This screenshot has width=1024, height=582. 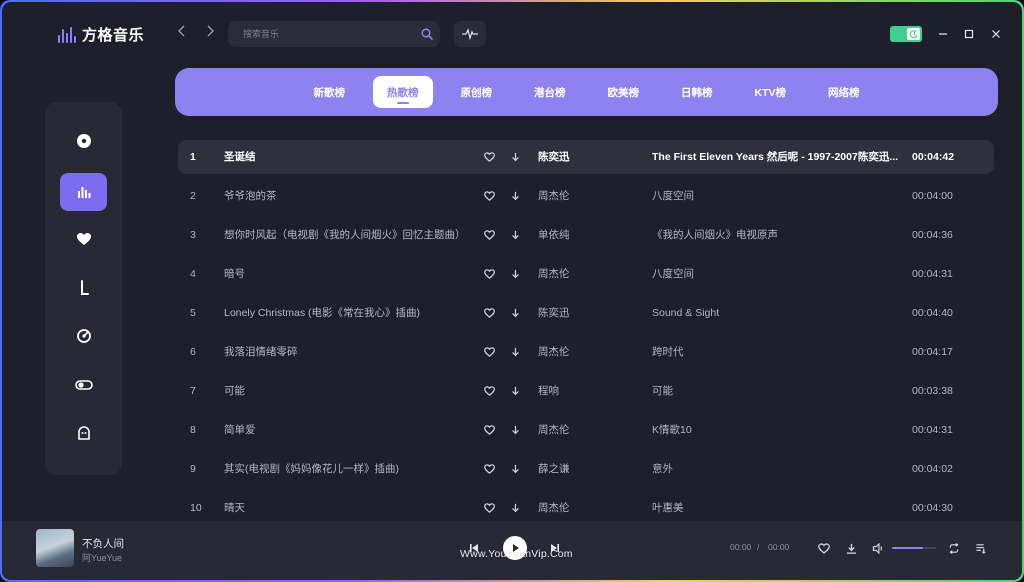 What do you see at coordinates (182, 33) in the screenshot?
I see `back-icon` at bounding box center [182, 33].